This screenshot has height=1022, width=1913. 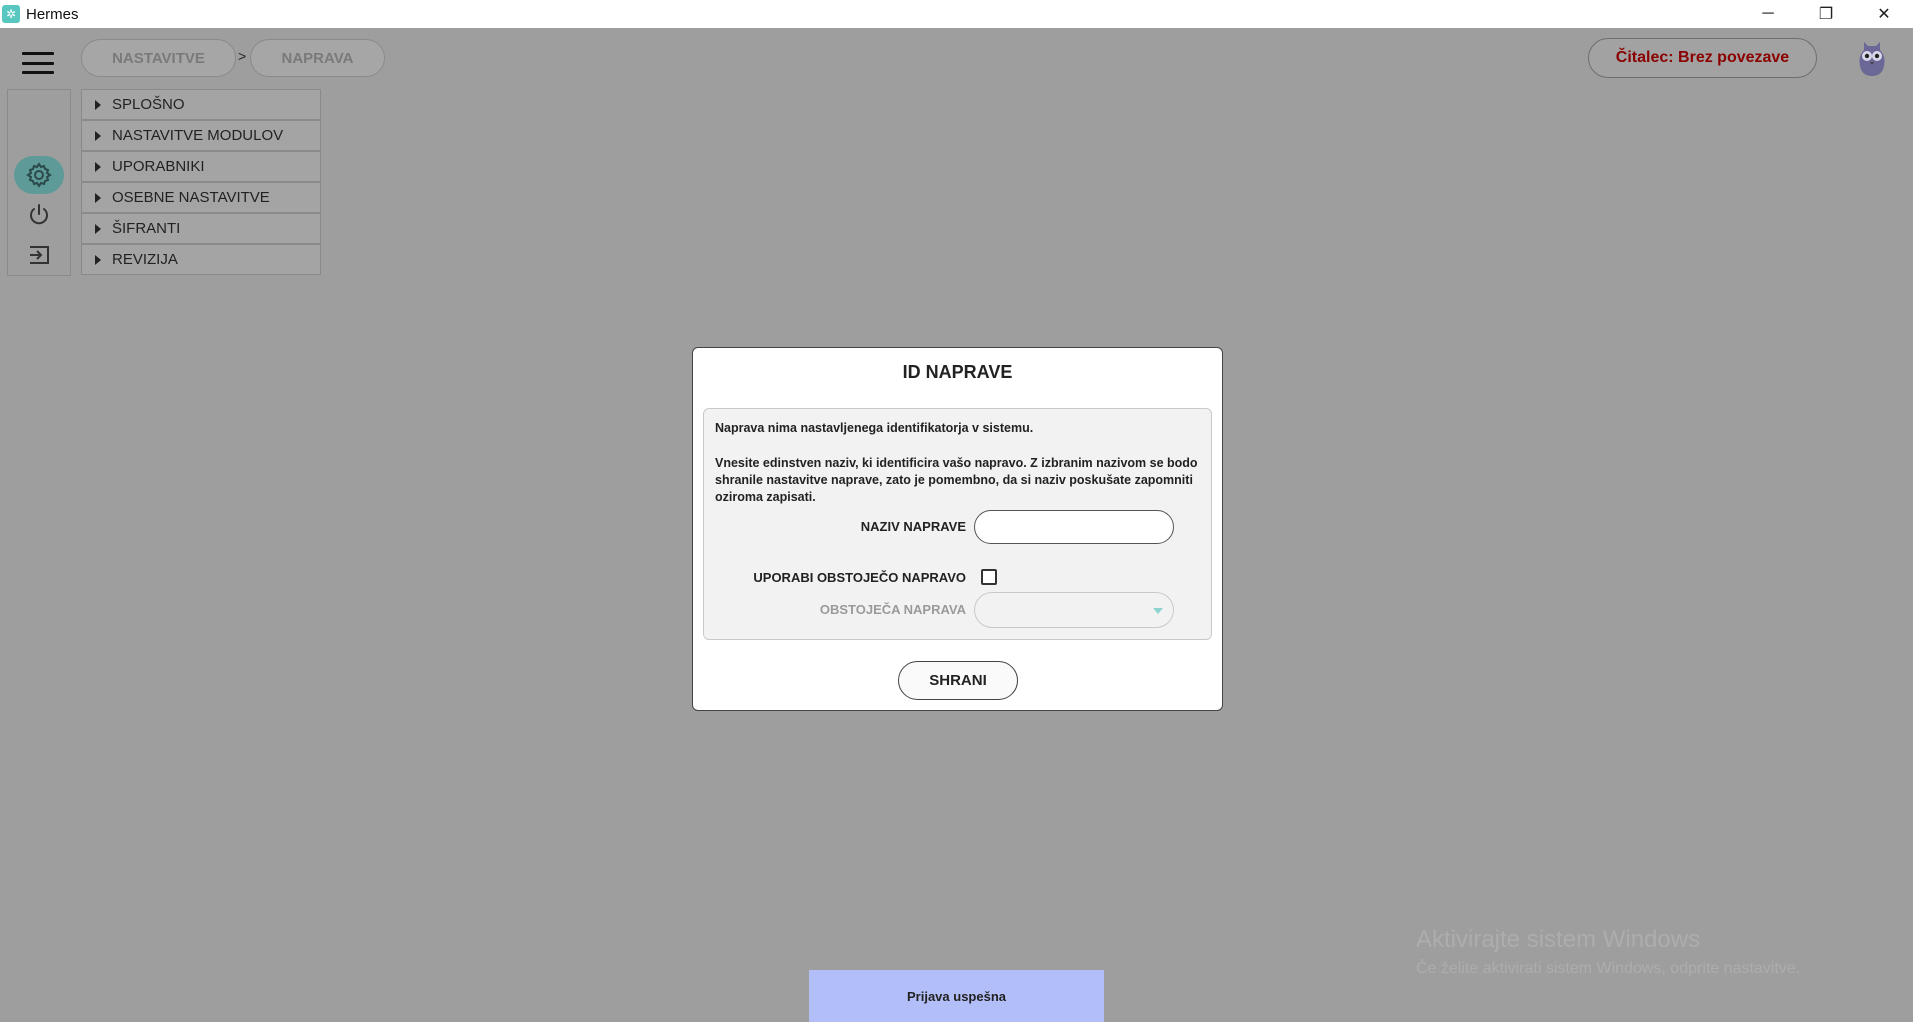 What do you see at coordinates (913, 526) in the screenshot?
I see `device-name-label: NAZIV NAPRAVE` at bounding box center [913, 526].